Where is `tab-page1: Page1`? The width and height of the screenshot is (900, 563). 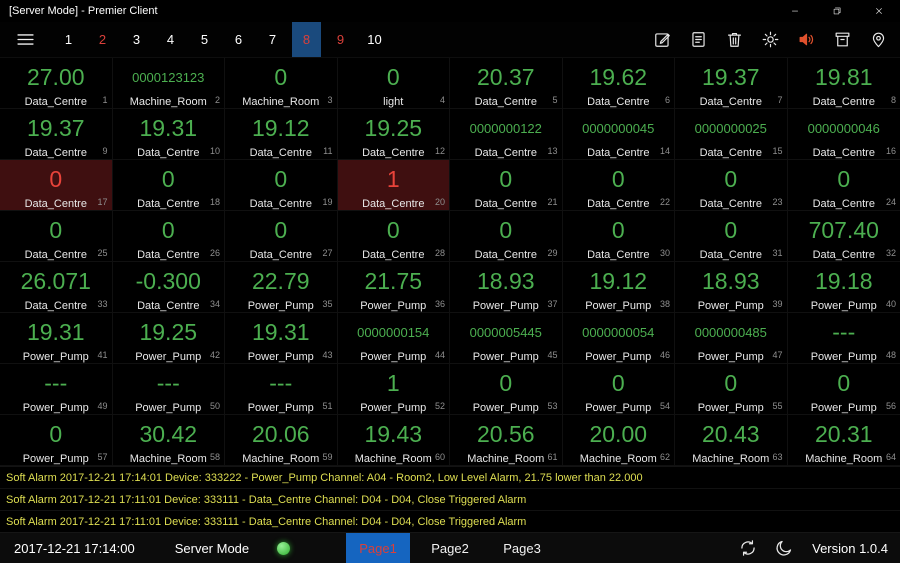 tab-page1: Page1 is located at coordinates (378, 548).